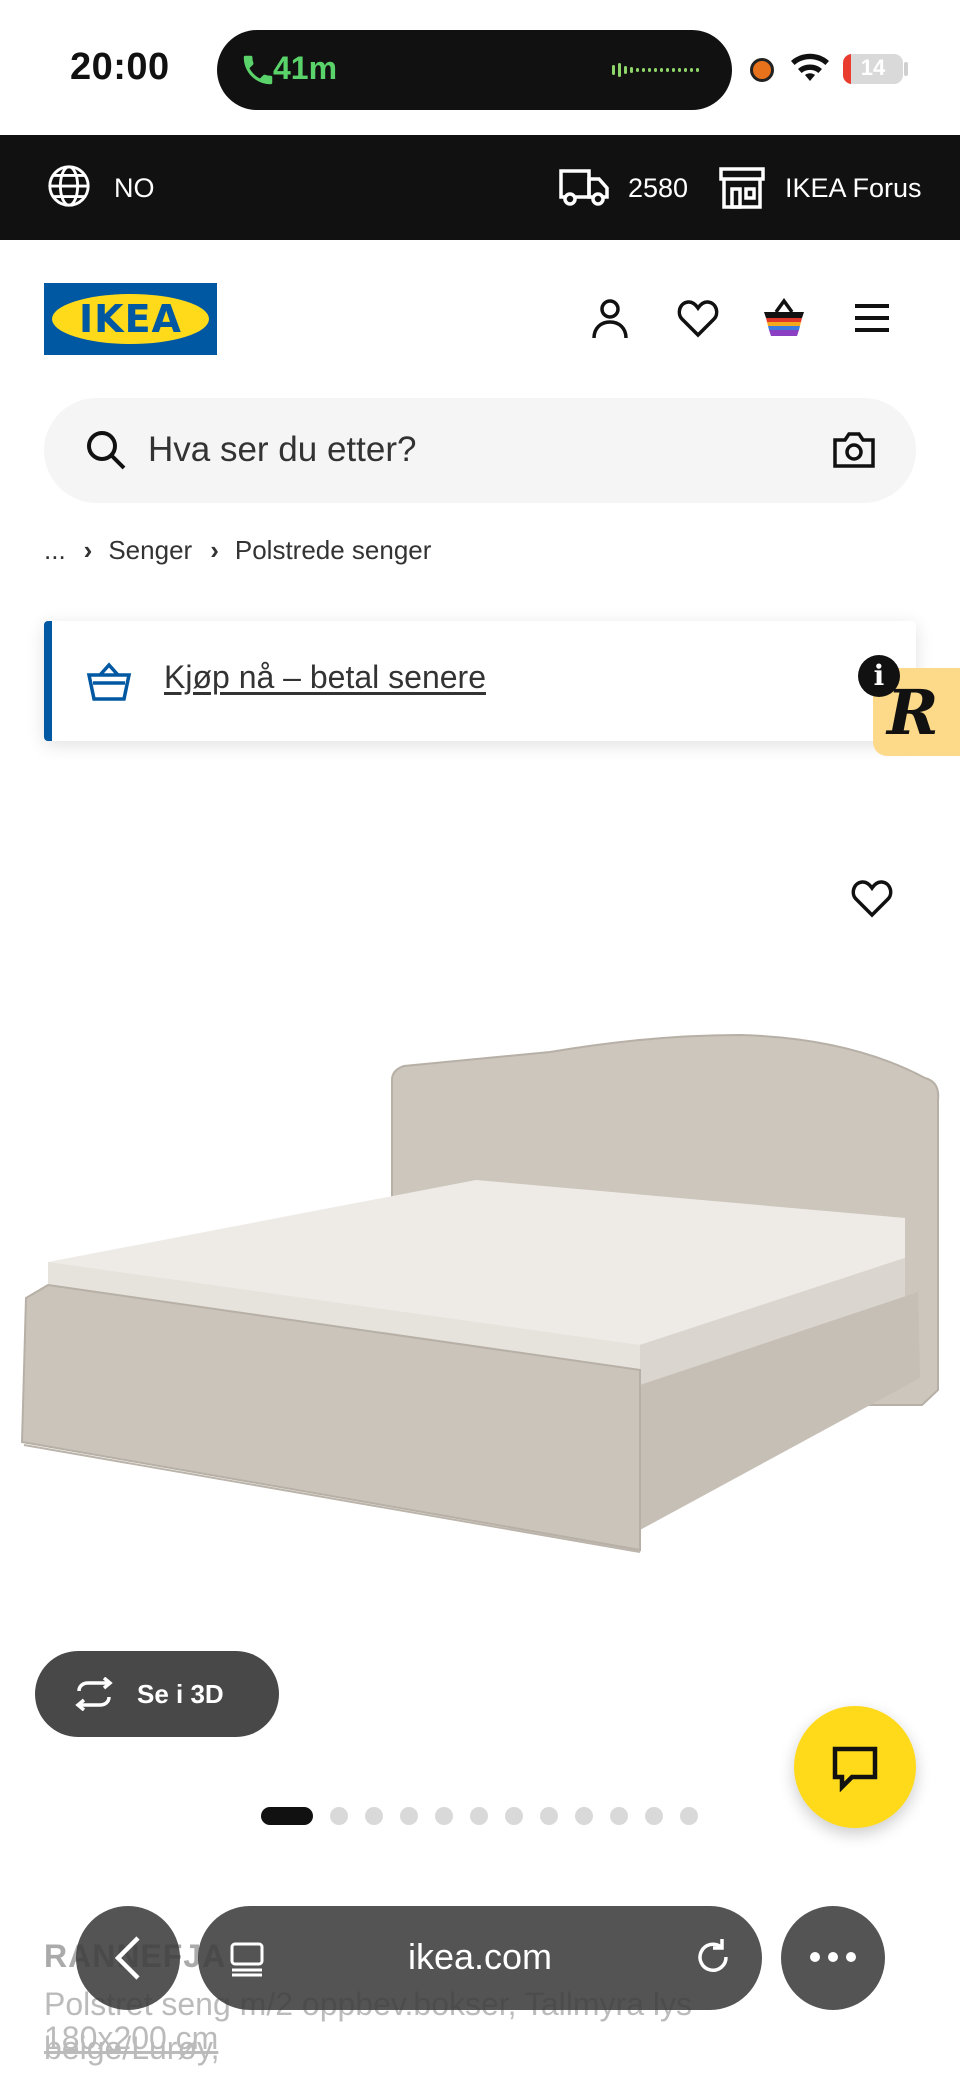 This screenshot has height=2086, width=960. Describe the element at coordinates (762, 70) in the screenshot. I see `recording-indicator` at that location.